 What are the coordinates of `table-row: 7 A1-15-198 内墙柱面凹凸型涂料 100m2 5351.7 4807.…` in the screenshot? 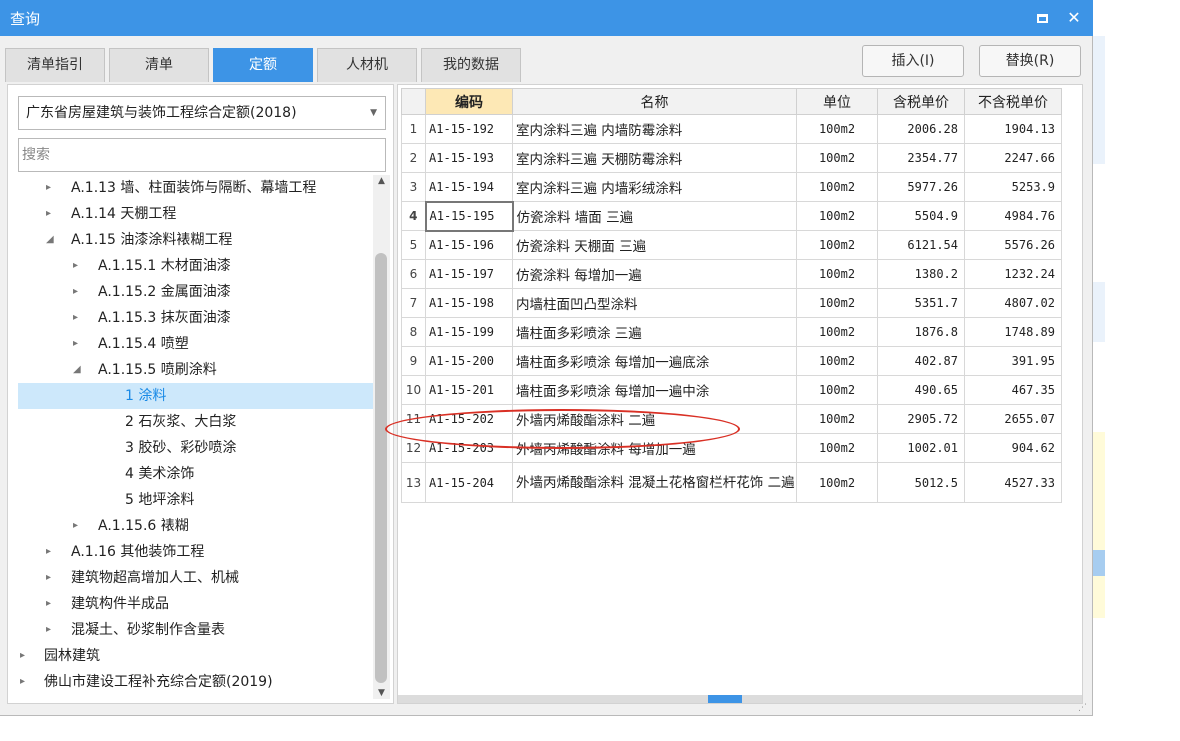 It's located at (731, 303).